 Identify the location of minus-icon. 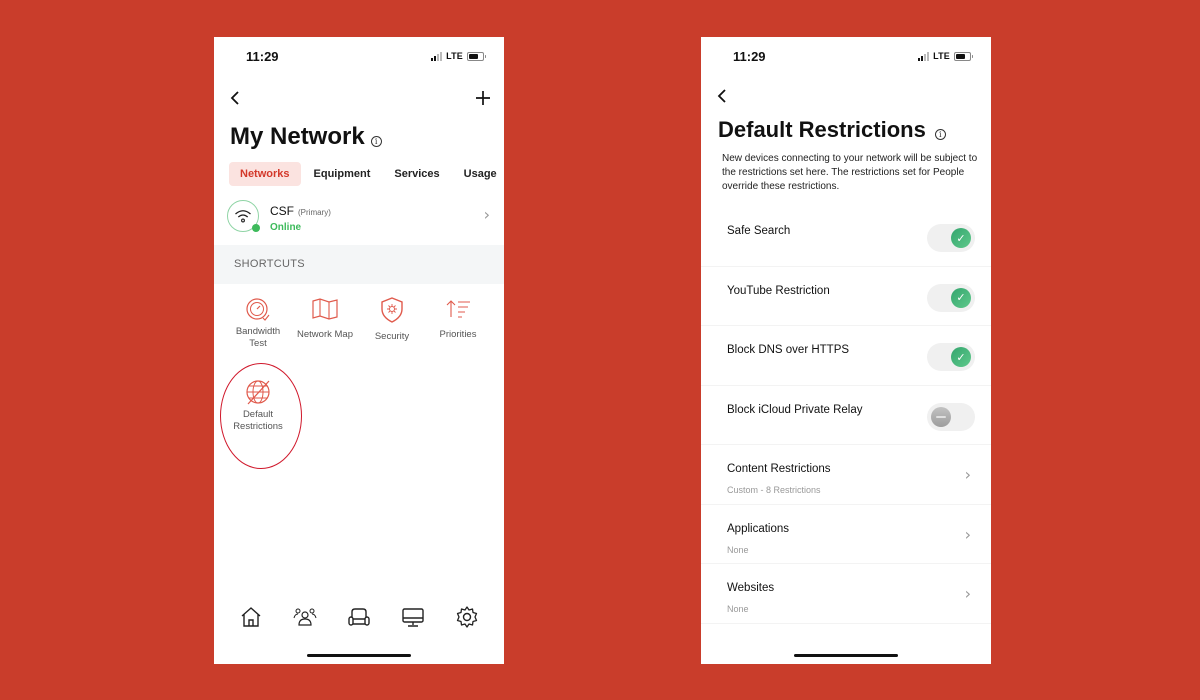
(941, 416).